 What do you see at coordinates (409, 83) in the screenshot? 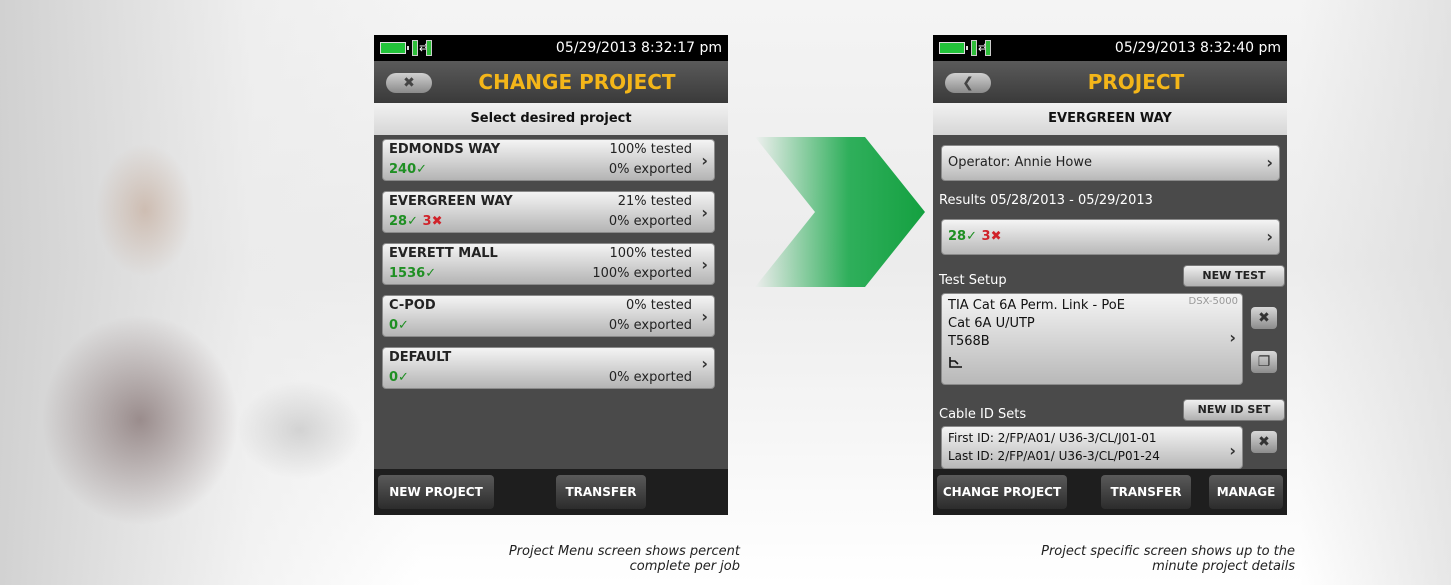
I see `back-button: ✖` at bounding box center [409, 83].